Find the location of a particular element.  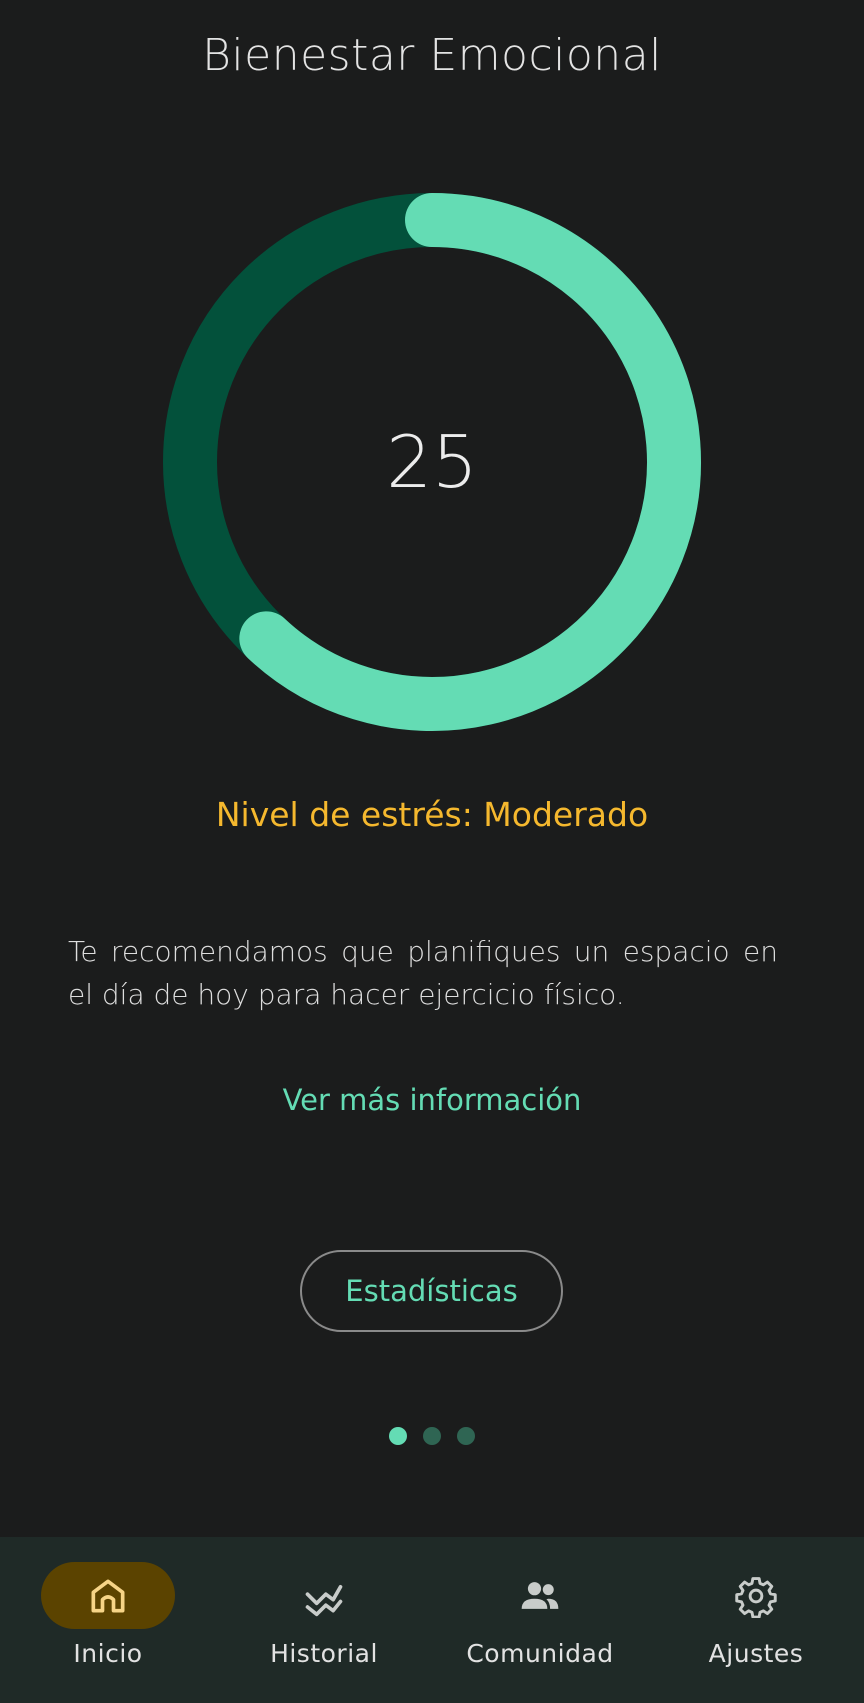

nav-pill-ajustes is located at coordinates (756, 1595).